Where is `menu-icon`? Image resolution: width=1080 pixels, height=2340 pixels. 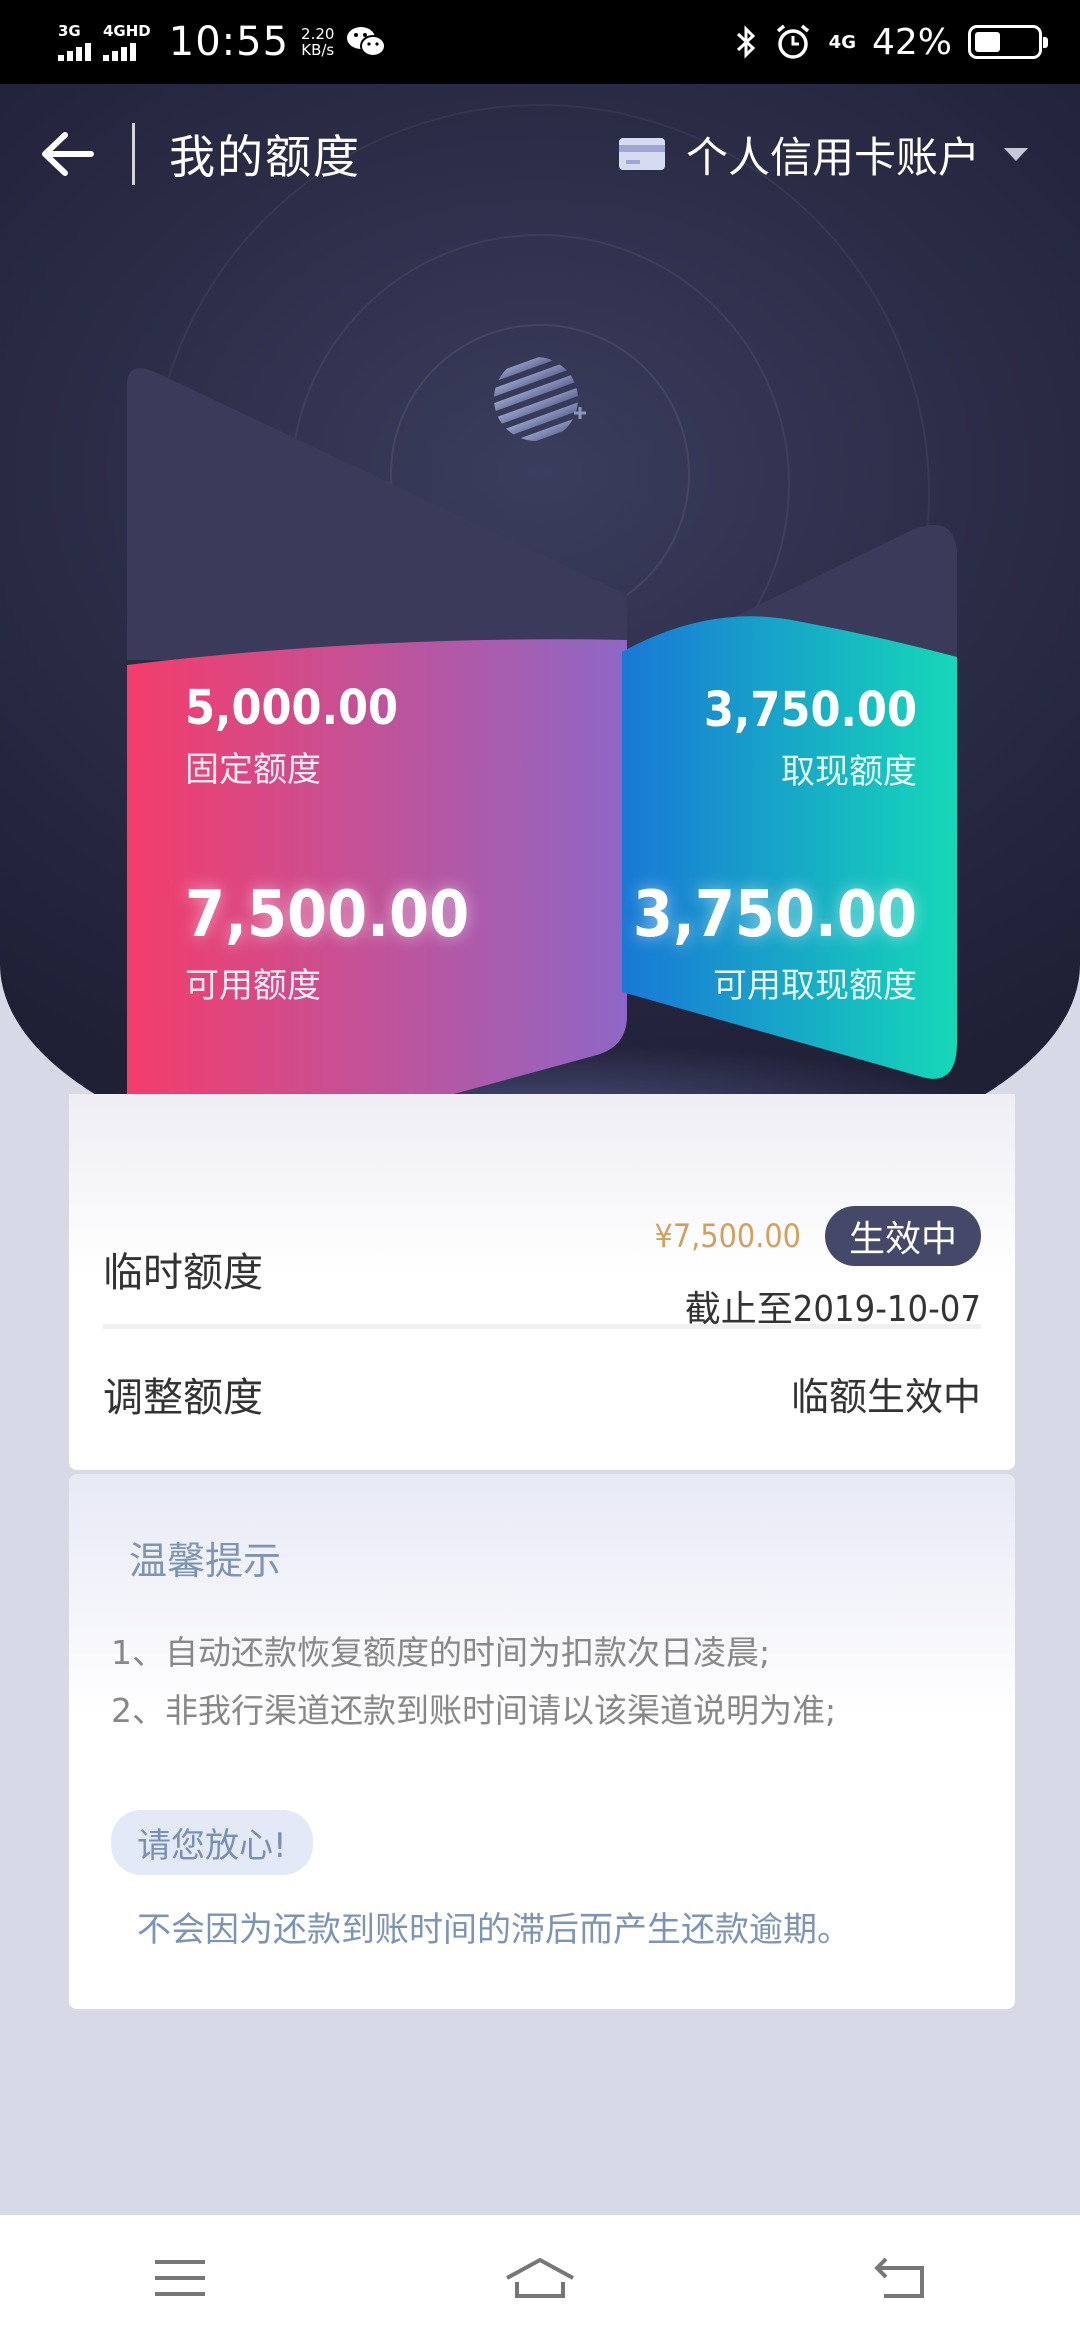
menu-icon is located at coordinates (180, 2277).